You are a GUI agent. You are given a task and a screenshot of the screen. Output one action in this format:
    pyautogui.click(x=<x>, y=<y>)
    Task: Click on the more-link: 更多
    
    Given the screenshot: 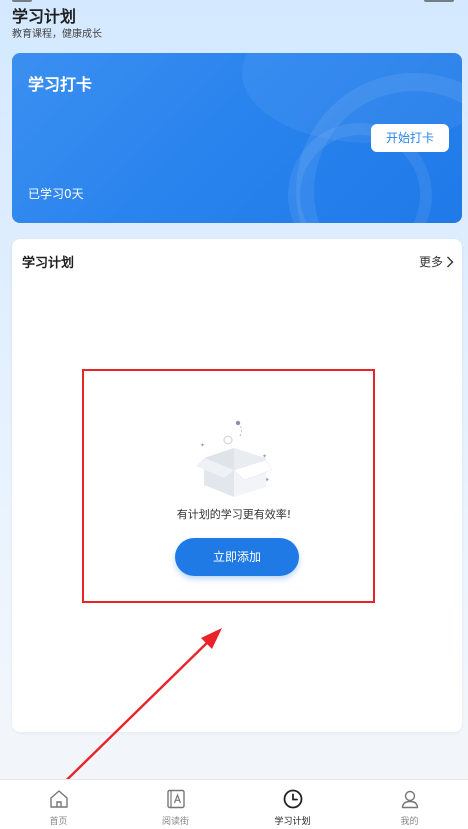 What is the action you would take?
    pyautogui.click(x=436, y=261)
    